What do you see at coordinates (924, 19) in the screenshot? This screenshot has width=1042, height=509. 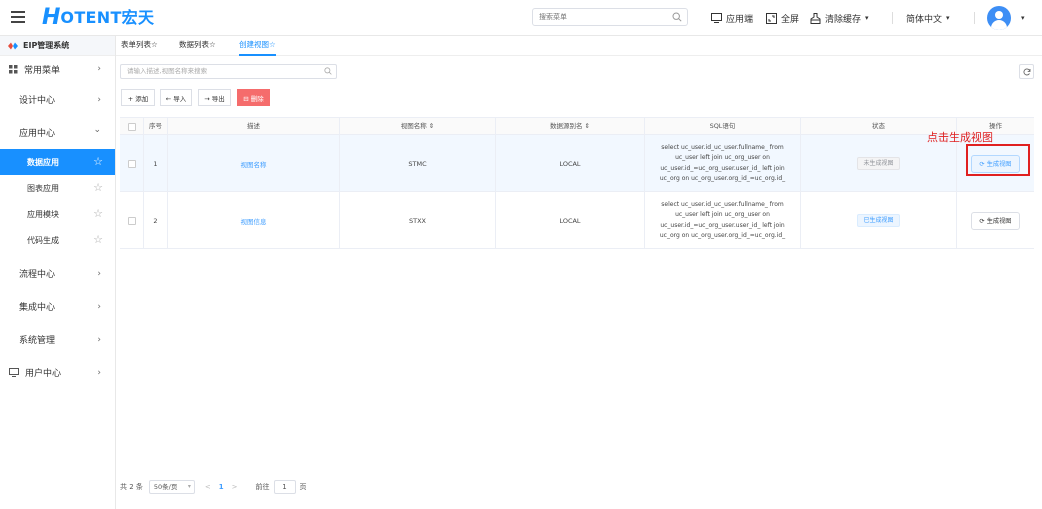 I see `language-label: 简体中文` at bounding box center [924, 19].